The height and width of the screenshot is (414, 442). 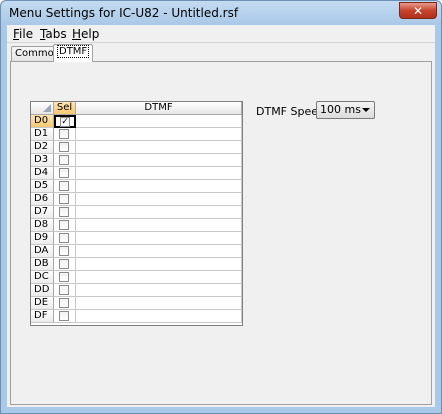 I want to click on row-header: D7, so click(x=42, y=212).